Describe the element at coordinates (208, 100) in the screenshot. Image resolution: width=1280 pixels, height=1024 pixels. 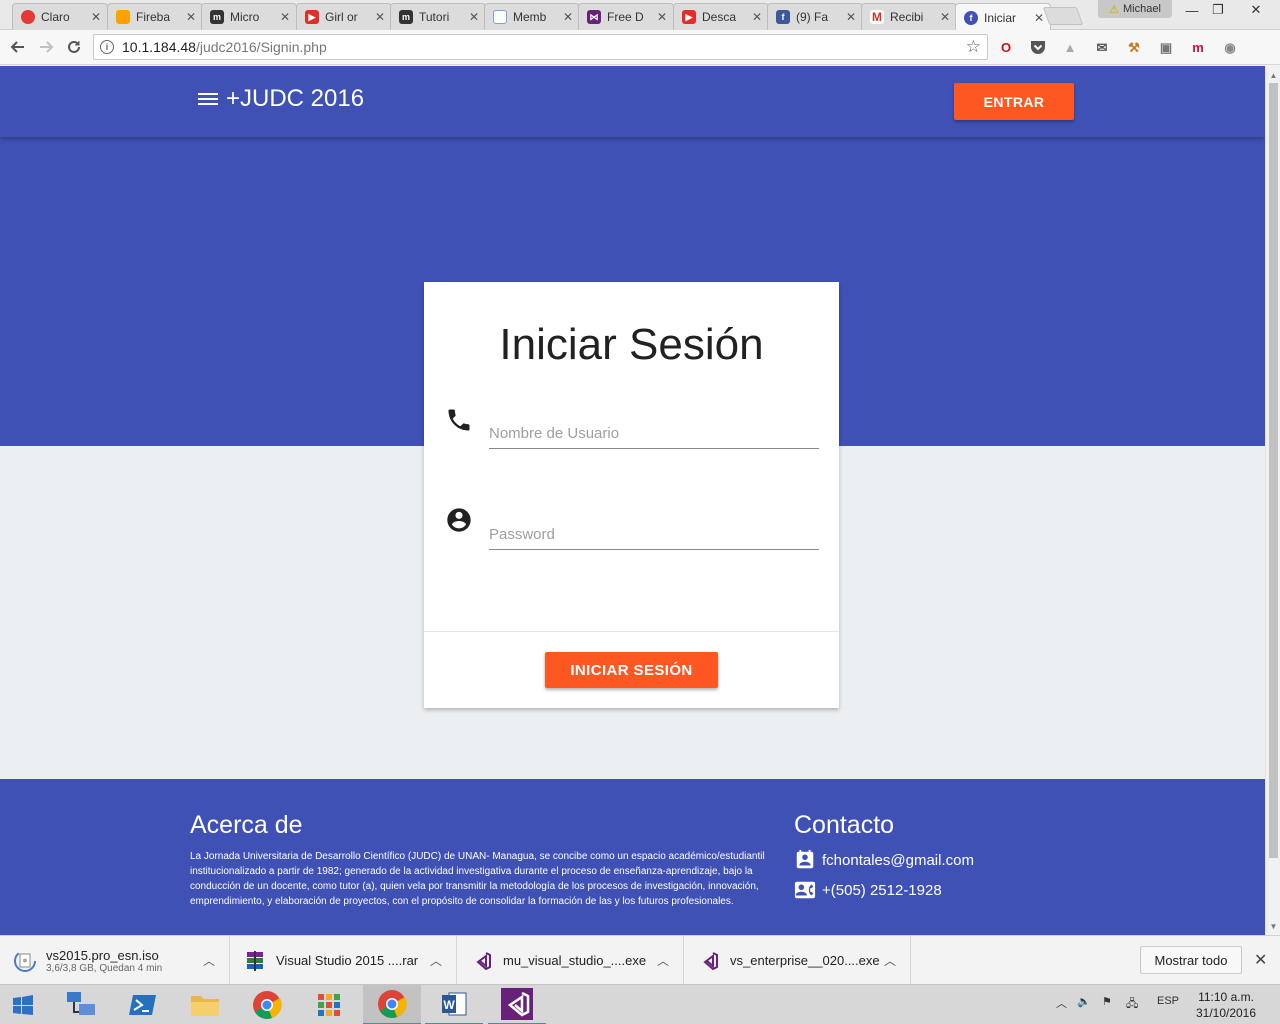
I see `hamburger-menu-icon` at that location.